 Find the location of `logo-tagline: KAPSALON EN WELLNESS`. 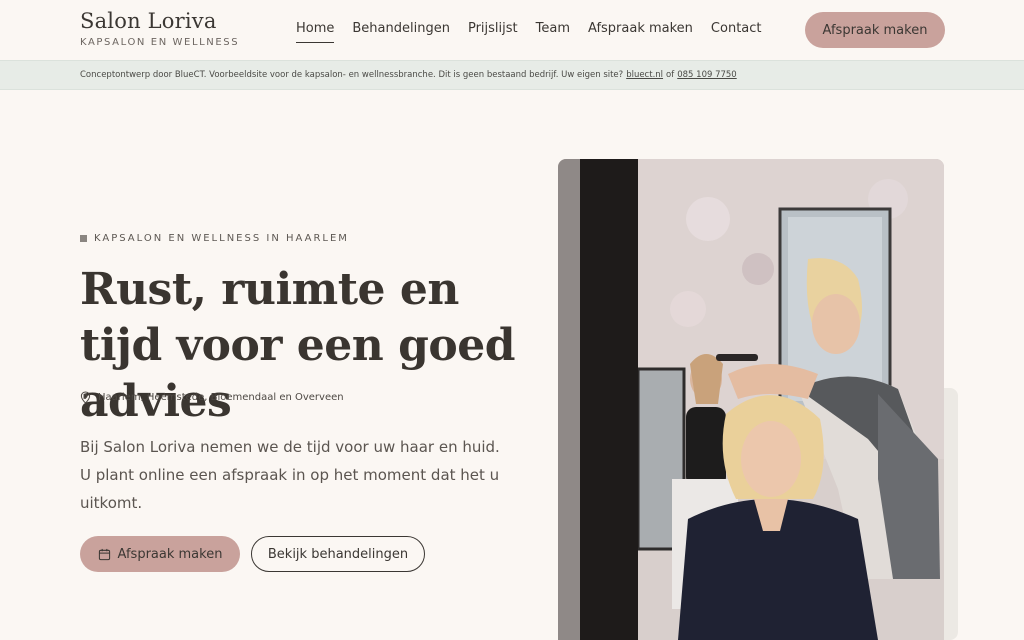

logo-tagline: KAPSALON EN WELLNESS is located at coordinates (160, 42).